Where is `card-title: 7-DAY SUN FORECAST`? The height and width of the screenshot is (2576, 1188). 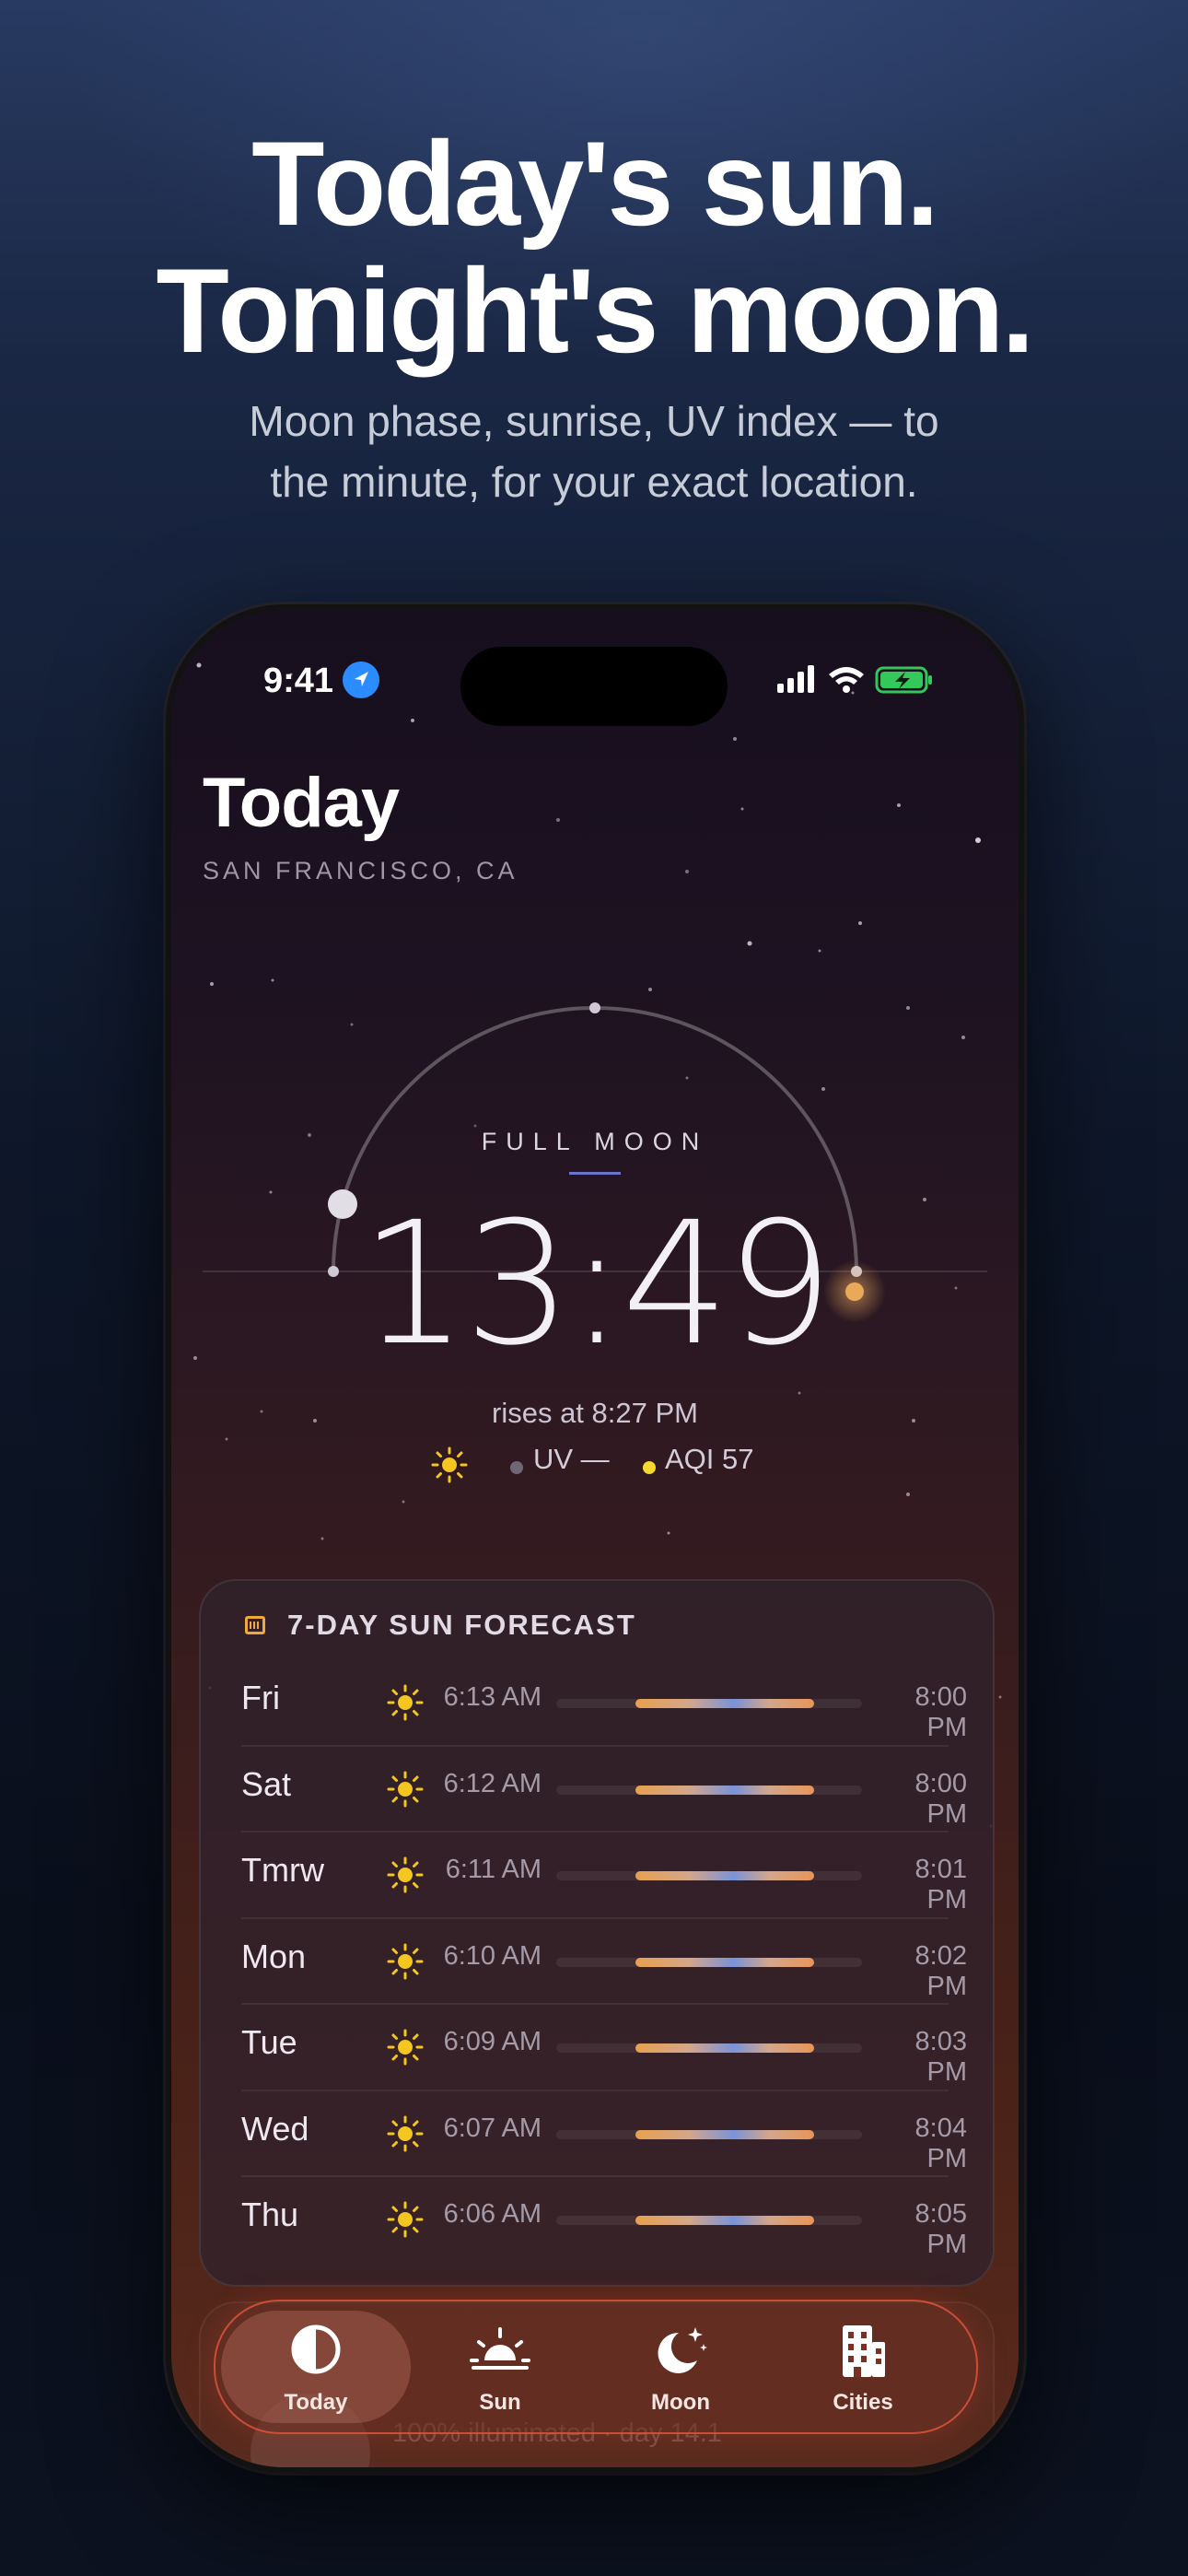 card-title: 7-DAY SUN FORECAST is located at coordinates (461, 1625).